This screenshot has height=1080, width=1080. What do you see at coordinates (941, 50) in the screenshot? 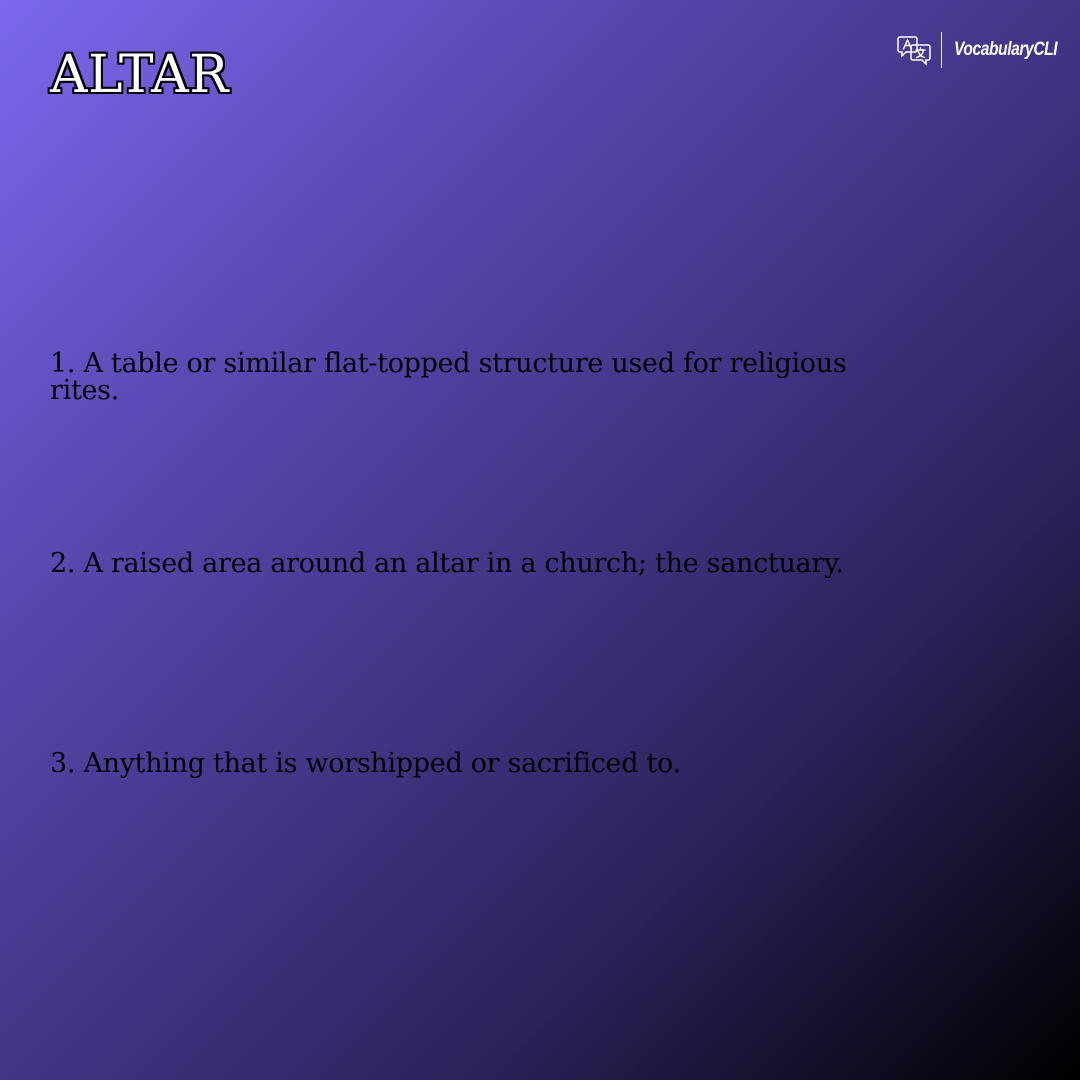
I see `brand-divider` at bounding box center [941, 50].